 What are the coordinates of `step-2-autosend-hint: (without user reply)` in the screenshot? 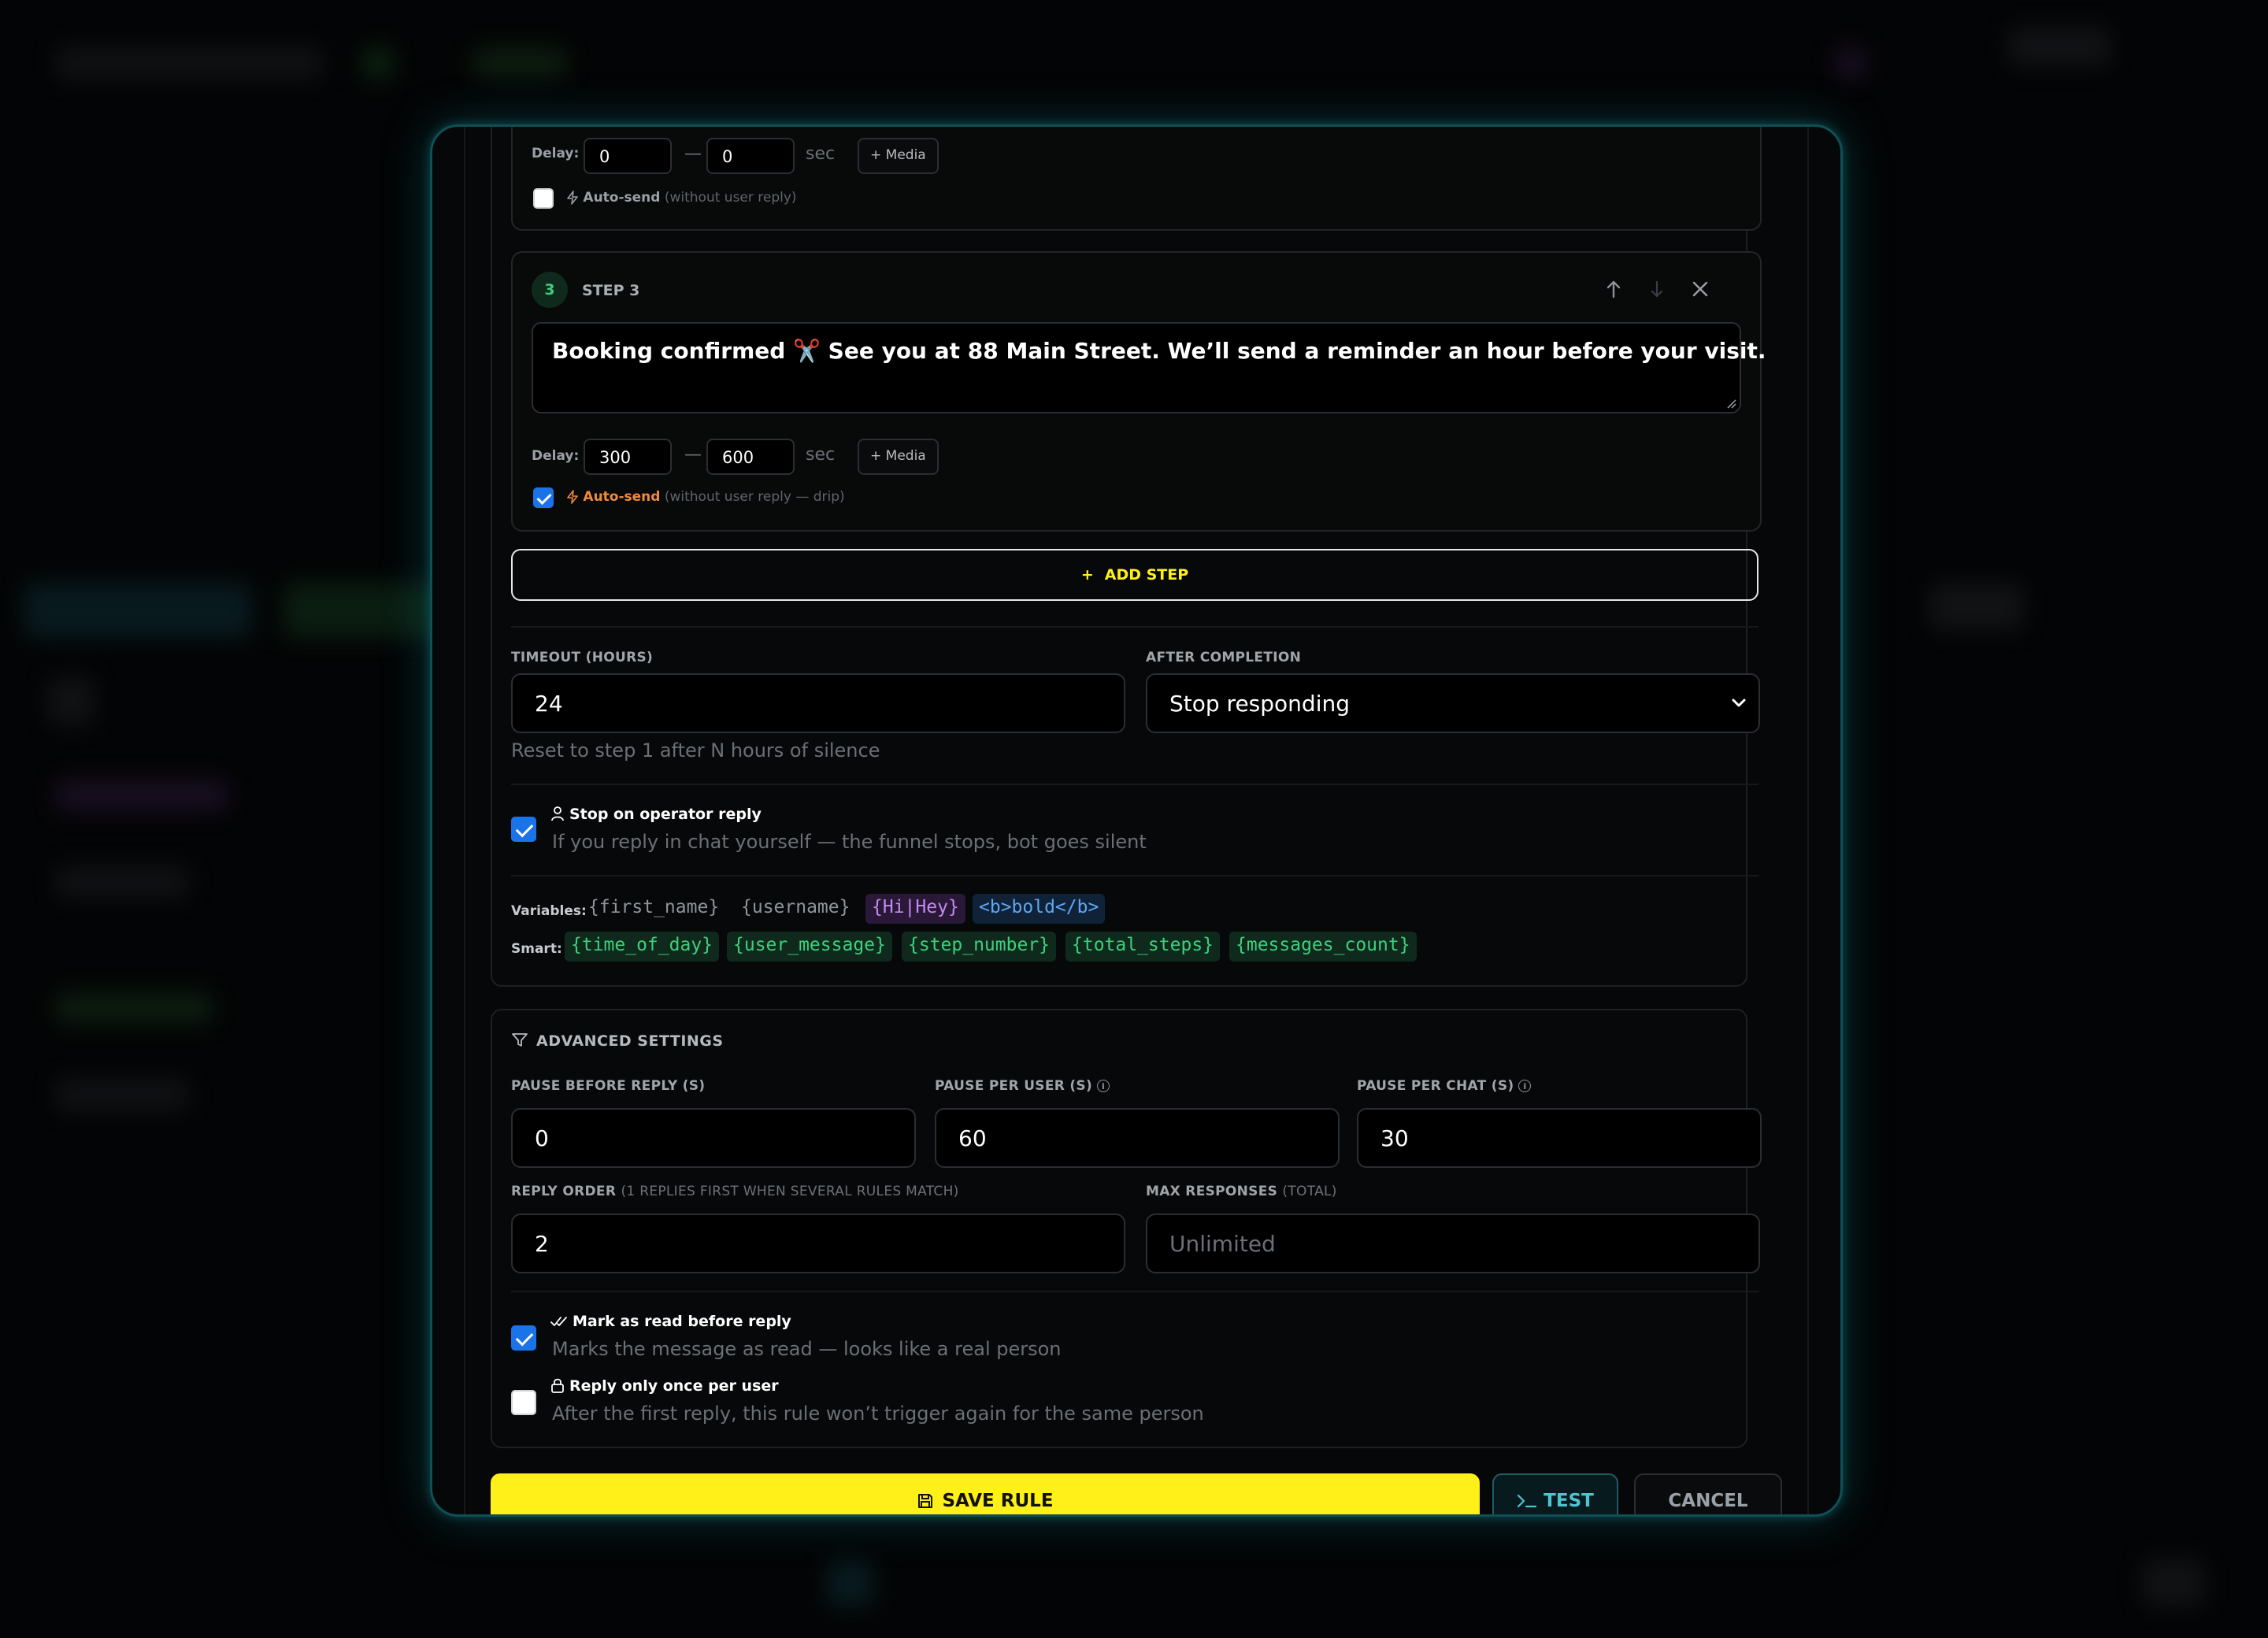 It's located at (730, 198).